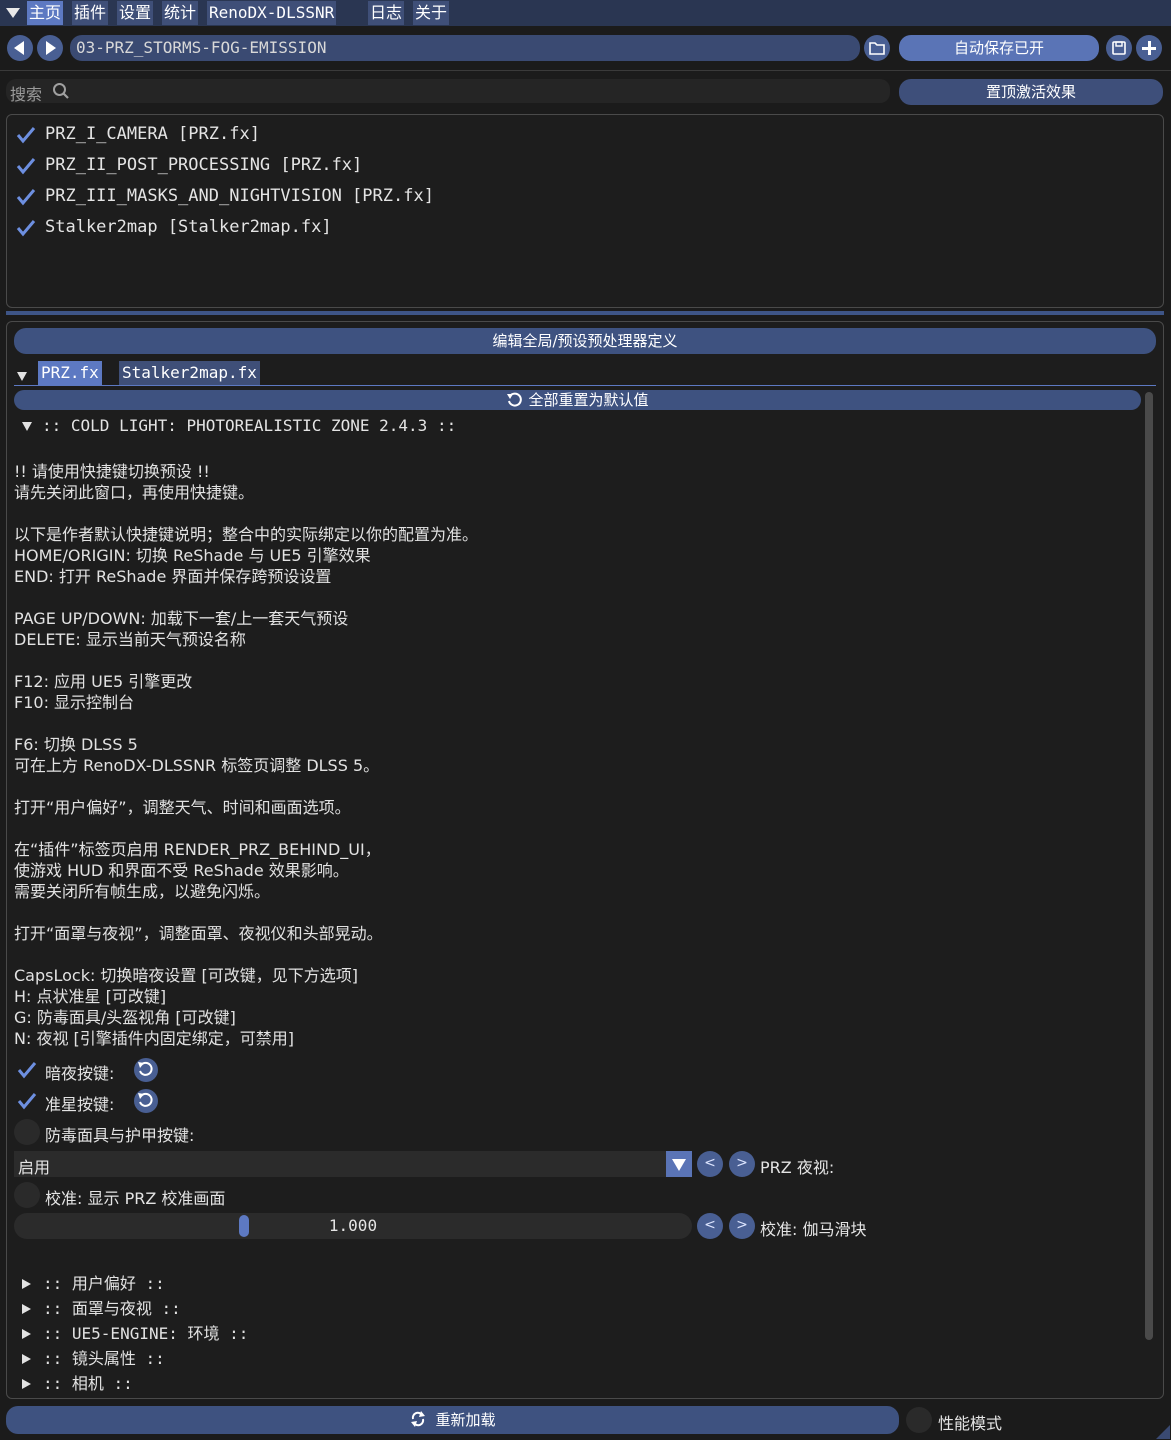  I want to click on search-input: 搜索, so click(448, 91).